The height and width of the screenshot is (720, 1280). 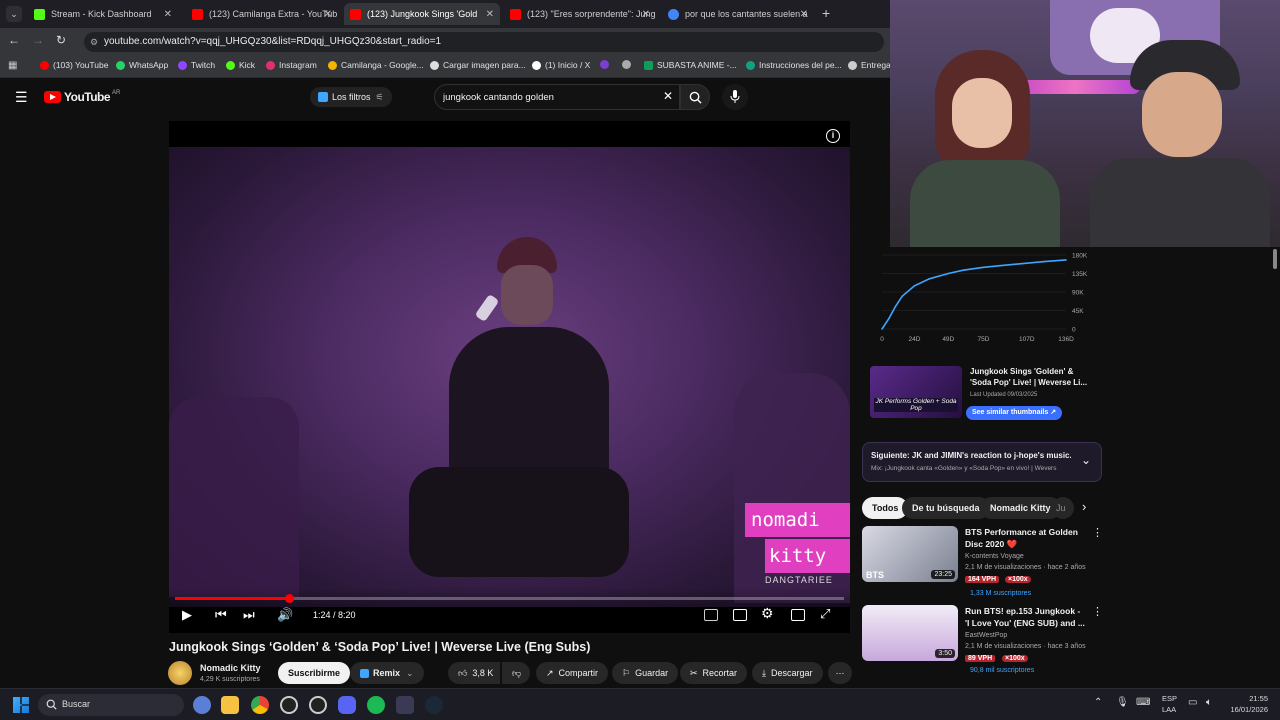 I want to click on bookmark-youtube: (103) YouTube, so click(x=74, y=65).